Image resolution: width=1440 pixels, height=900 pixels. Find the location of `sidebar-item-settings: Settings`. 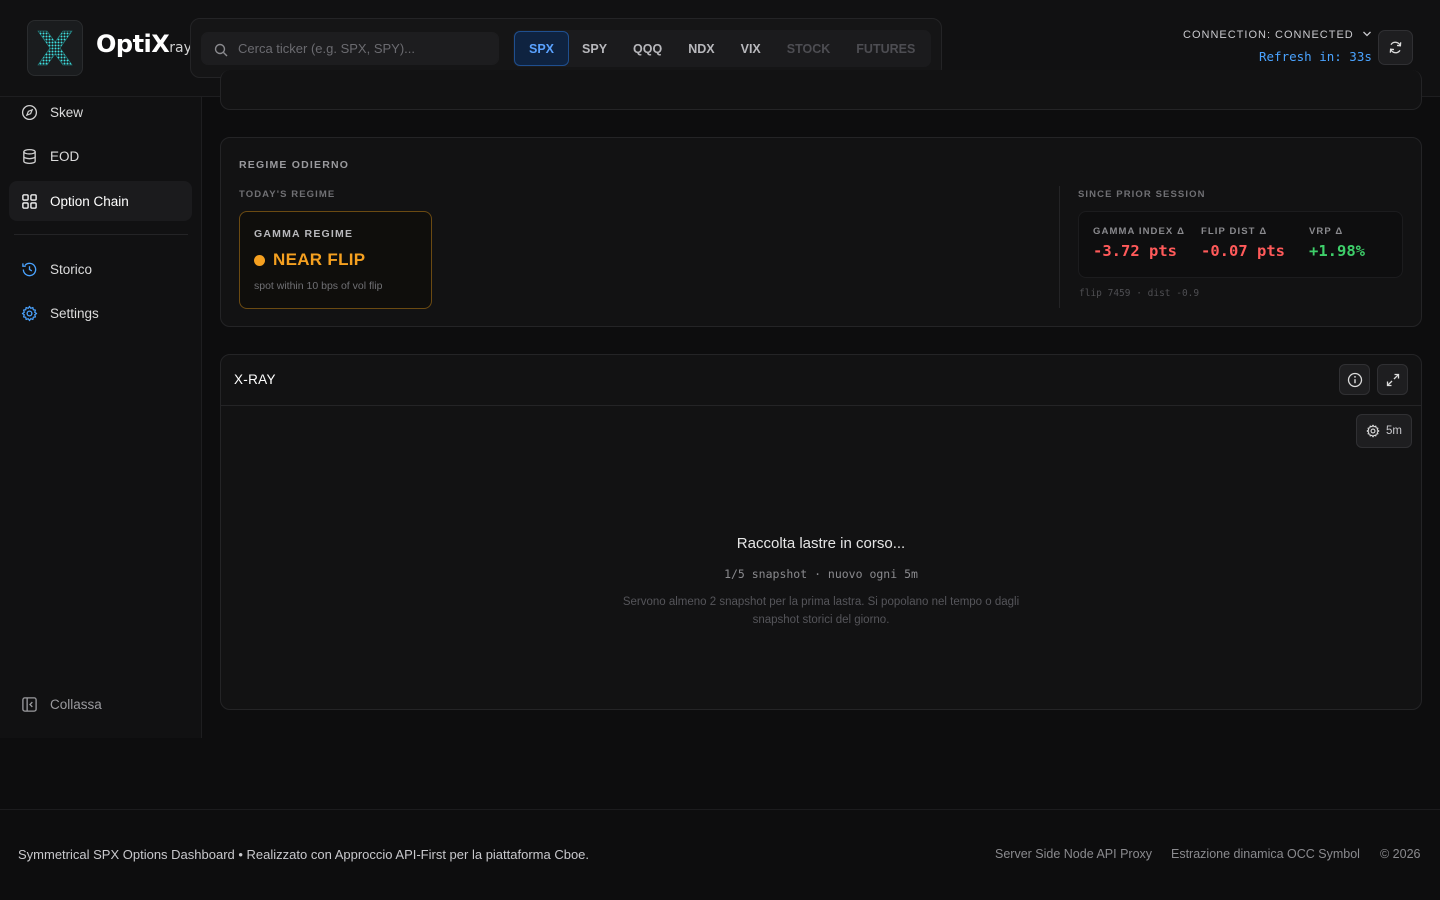

sidebar-item-settings: Settings is located at coordinates (100, 313).